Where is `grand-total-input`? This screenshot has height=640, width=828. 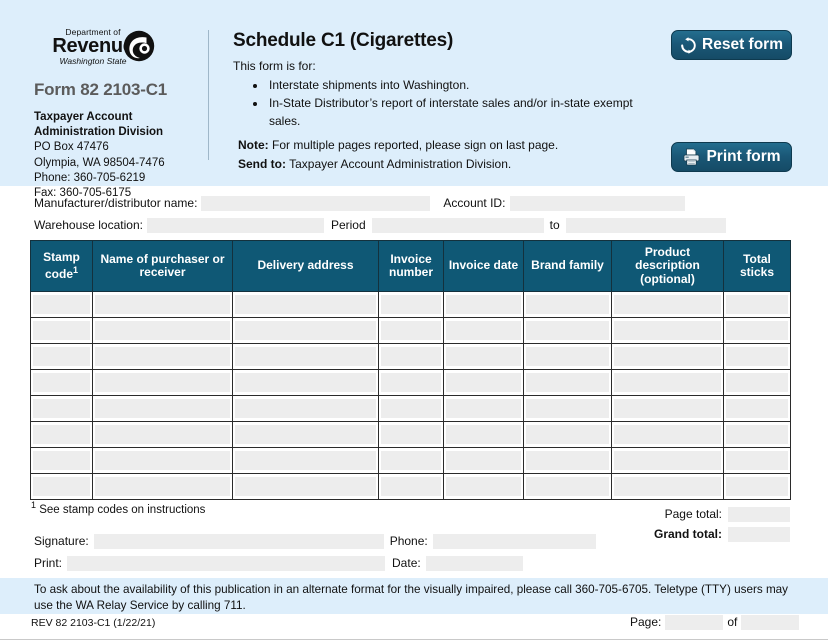
grand-total-input is located at coordinates (759, 535).